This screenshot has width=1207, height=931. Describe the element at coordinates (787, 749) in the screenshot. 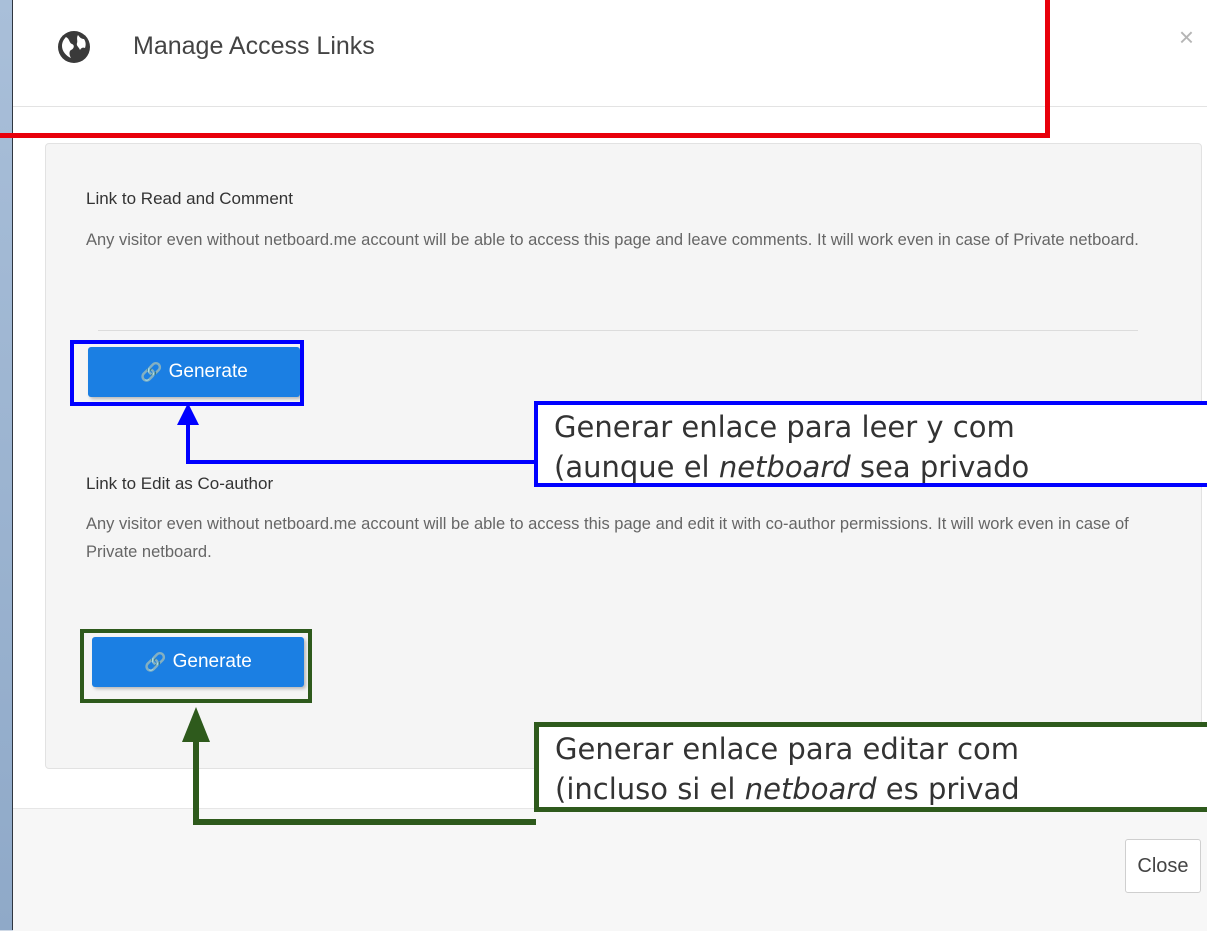

I see `edit-annotation-line1: Generar enlace para editar com` at that location.